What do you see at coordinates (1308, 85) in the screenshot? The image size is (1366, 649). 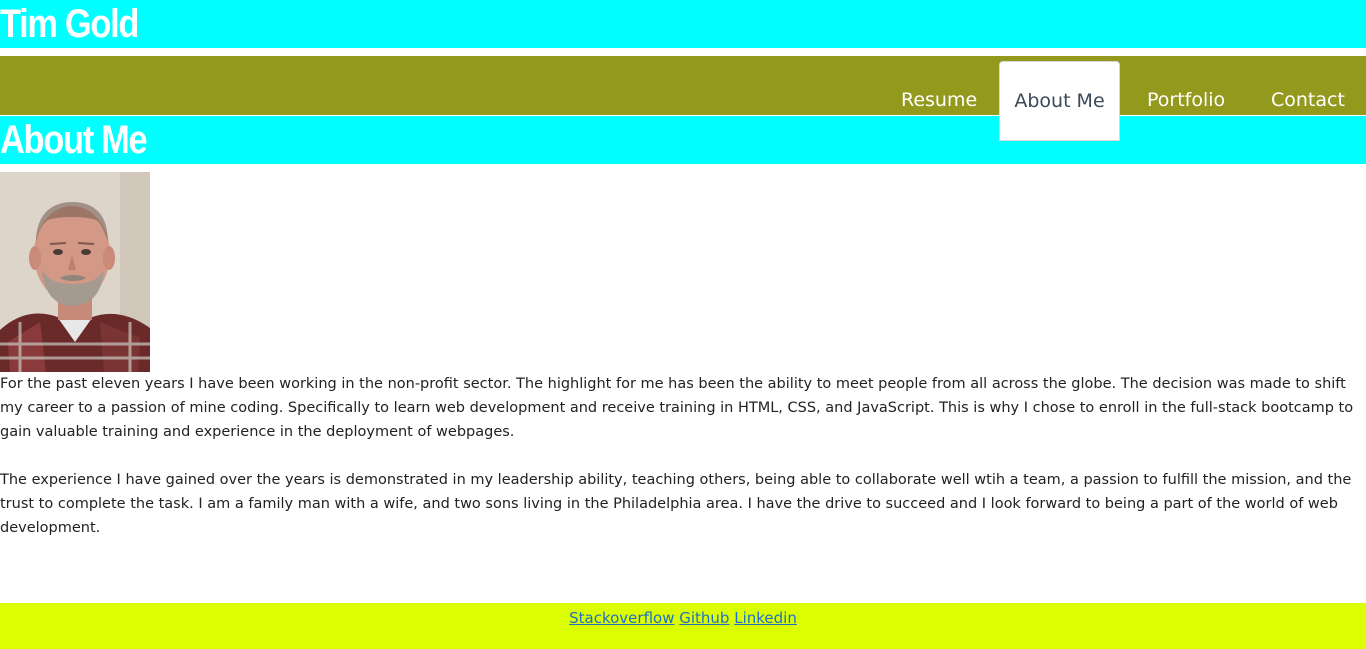 I see `nav-item-contact: Contact` at bounding box center [1308, 85].